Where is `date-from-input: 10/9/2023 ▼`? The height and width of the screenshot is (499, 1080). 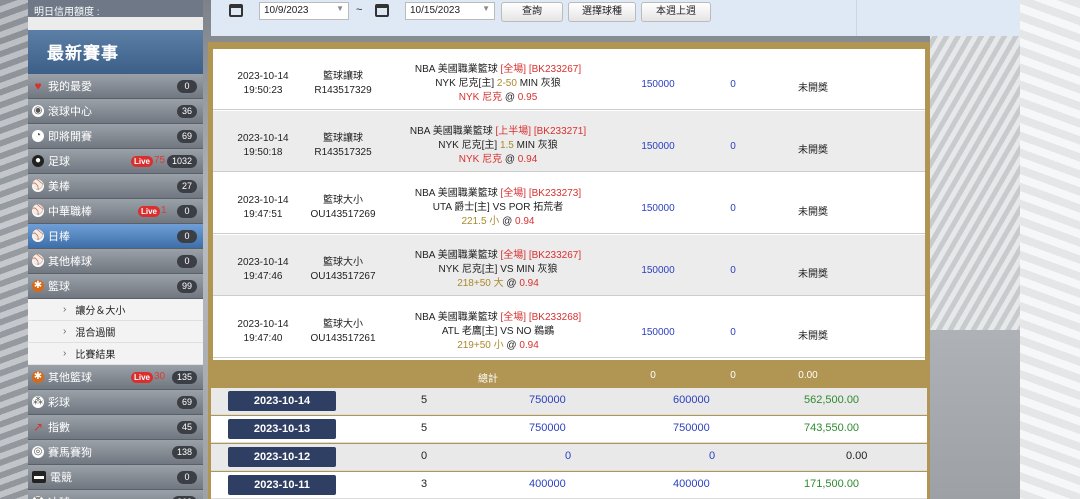 date-from-input: 10/9/2023 ▼ is located at coordinates (304, 11).